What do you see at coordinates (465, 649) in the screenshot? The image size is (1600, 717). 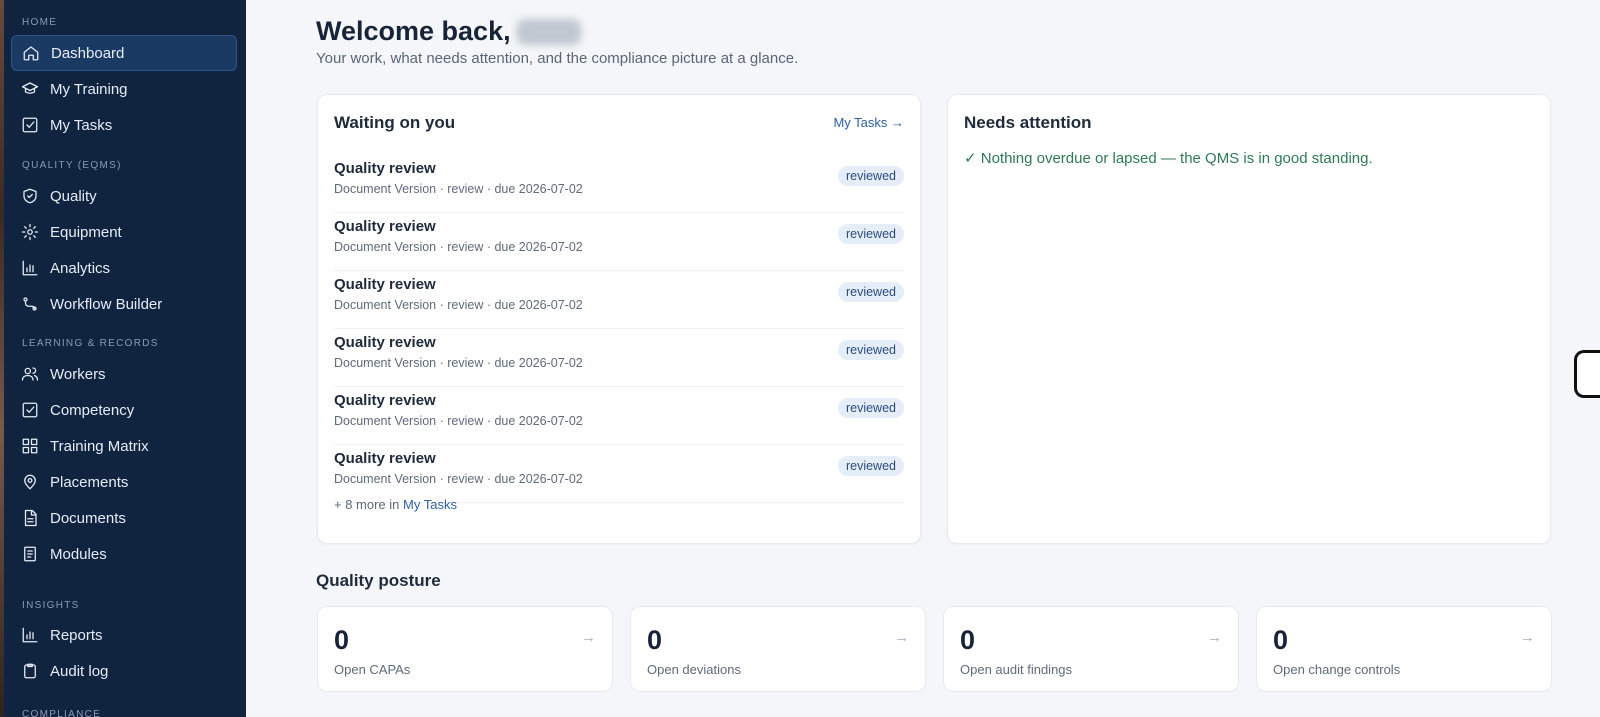 I see `metric-card-open-capas: 0 Open CAPAs →` at bounding box center [465, 649].